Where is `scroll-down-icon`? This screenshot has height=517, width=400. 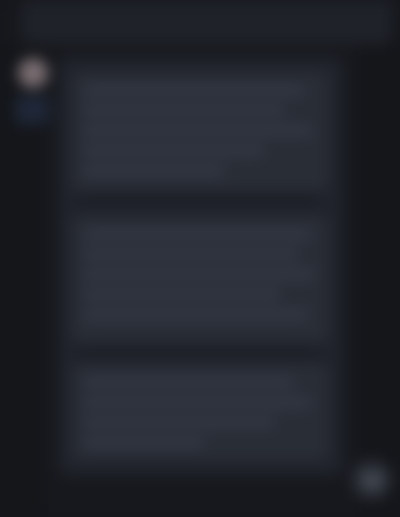 scroll-down-icon is located at coordinates (372, 480).